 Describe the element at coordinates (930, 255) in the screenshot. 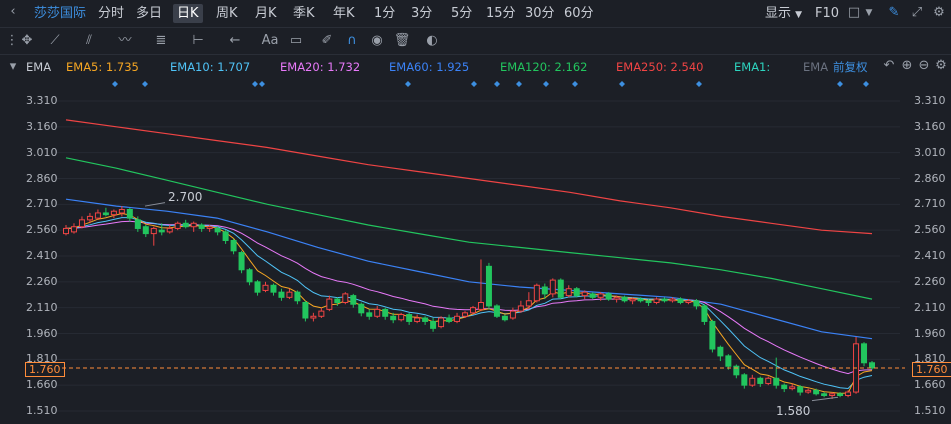

I see `y-tick-label-right: 2.410` at that location.